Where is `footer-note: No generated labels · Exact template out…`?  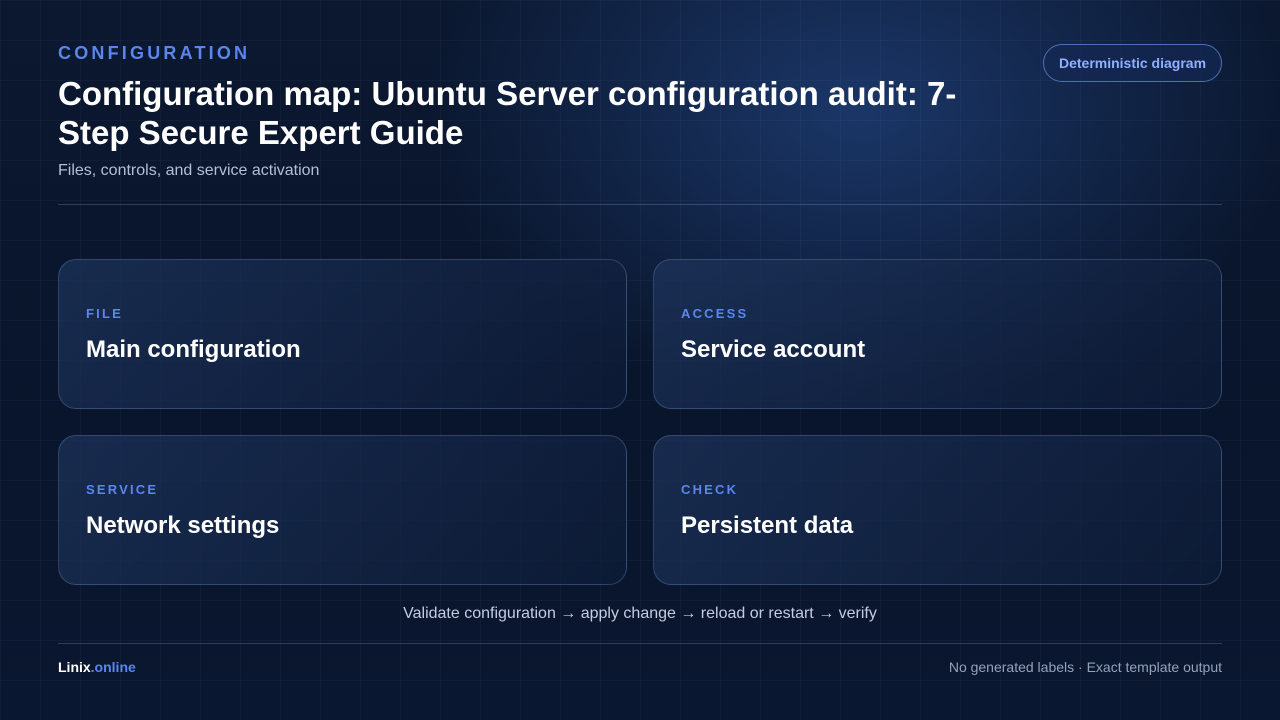 footer-note: No generated labels · Exact template out… is located at coordinates (1085, 667).